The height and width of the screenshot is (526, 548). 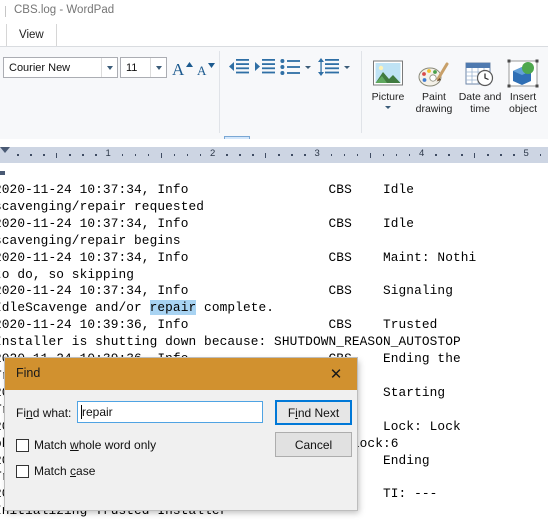 I want to click on find-dialog-title: Find, so click(x=28, y=373).